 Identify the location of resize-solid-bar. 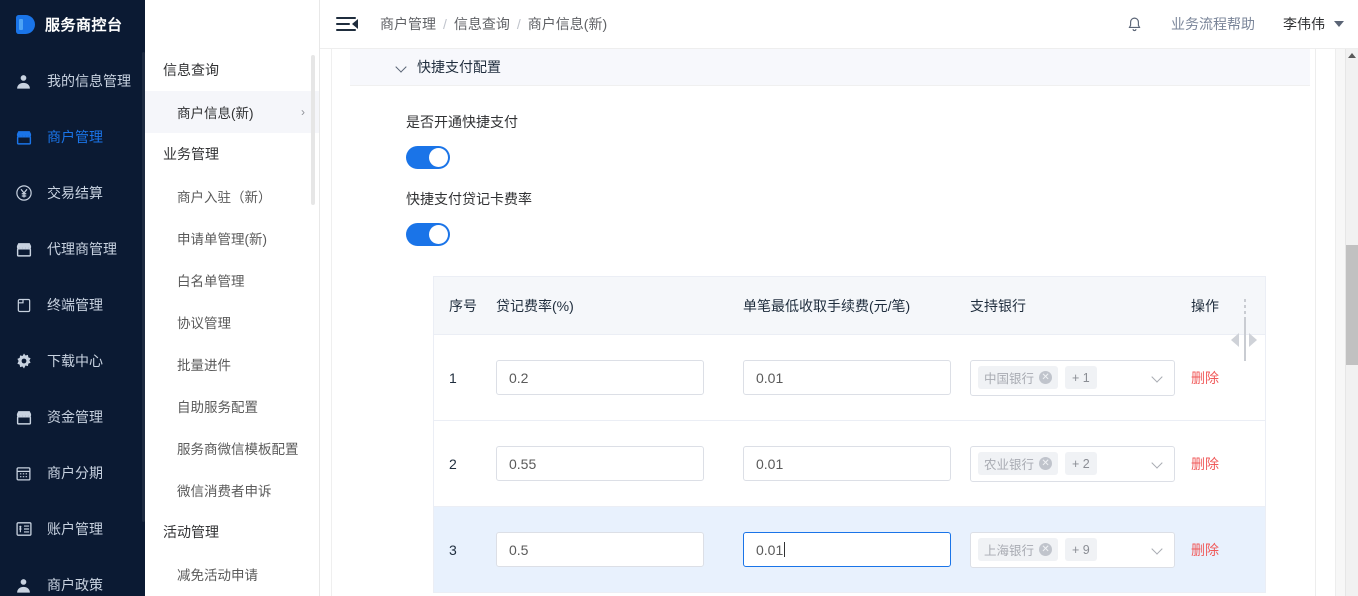
(1245, 339).